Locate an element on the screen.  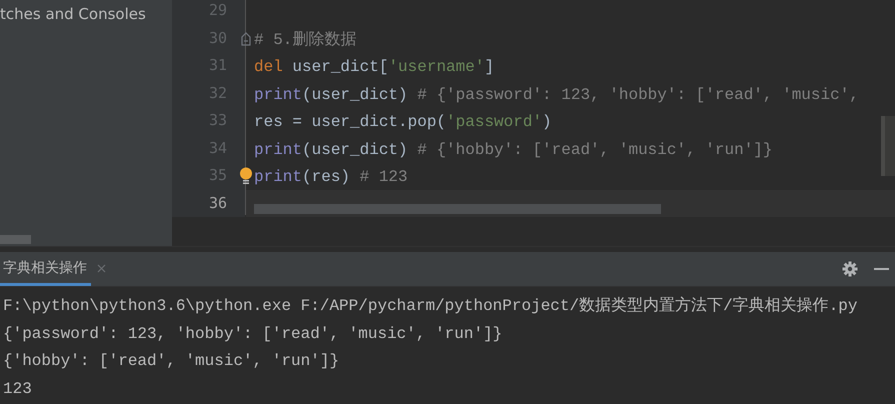
code-line: del user_dict['username'] is located at coordinates (374, 67).